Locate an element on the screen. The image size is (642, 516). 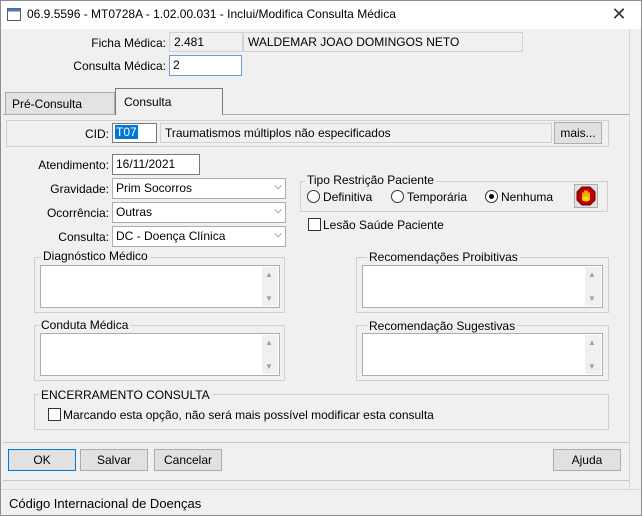
tab-consulta: Consulta is located at coordinates (169, 101).